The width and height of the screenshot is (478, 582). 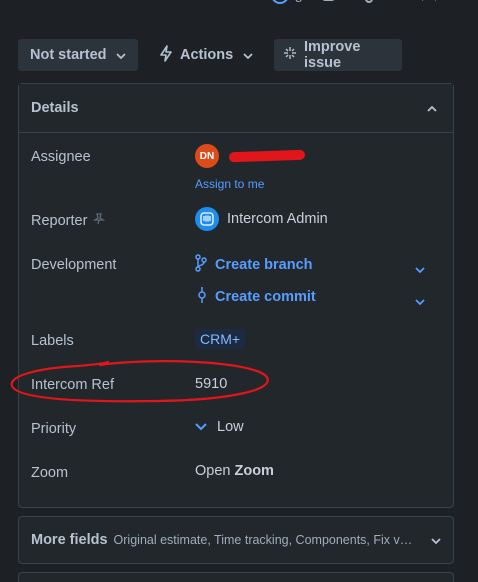 I want to click on labels-label: Labels, so click(x=52, y=341).